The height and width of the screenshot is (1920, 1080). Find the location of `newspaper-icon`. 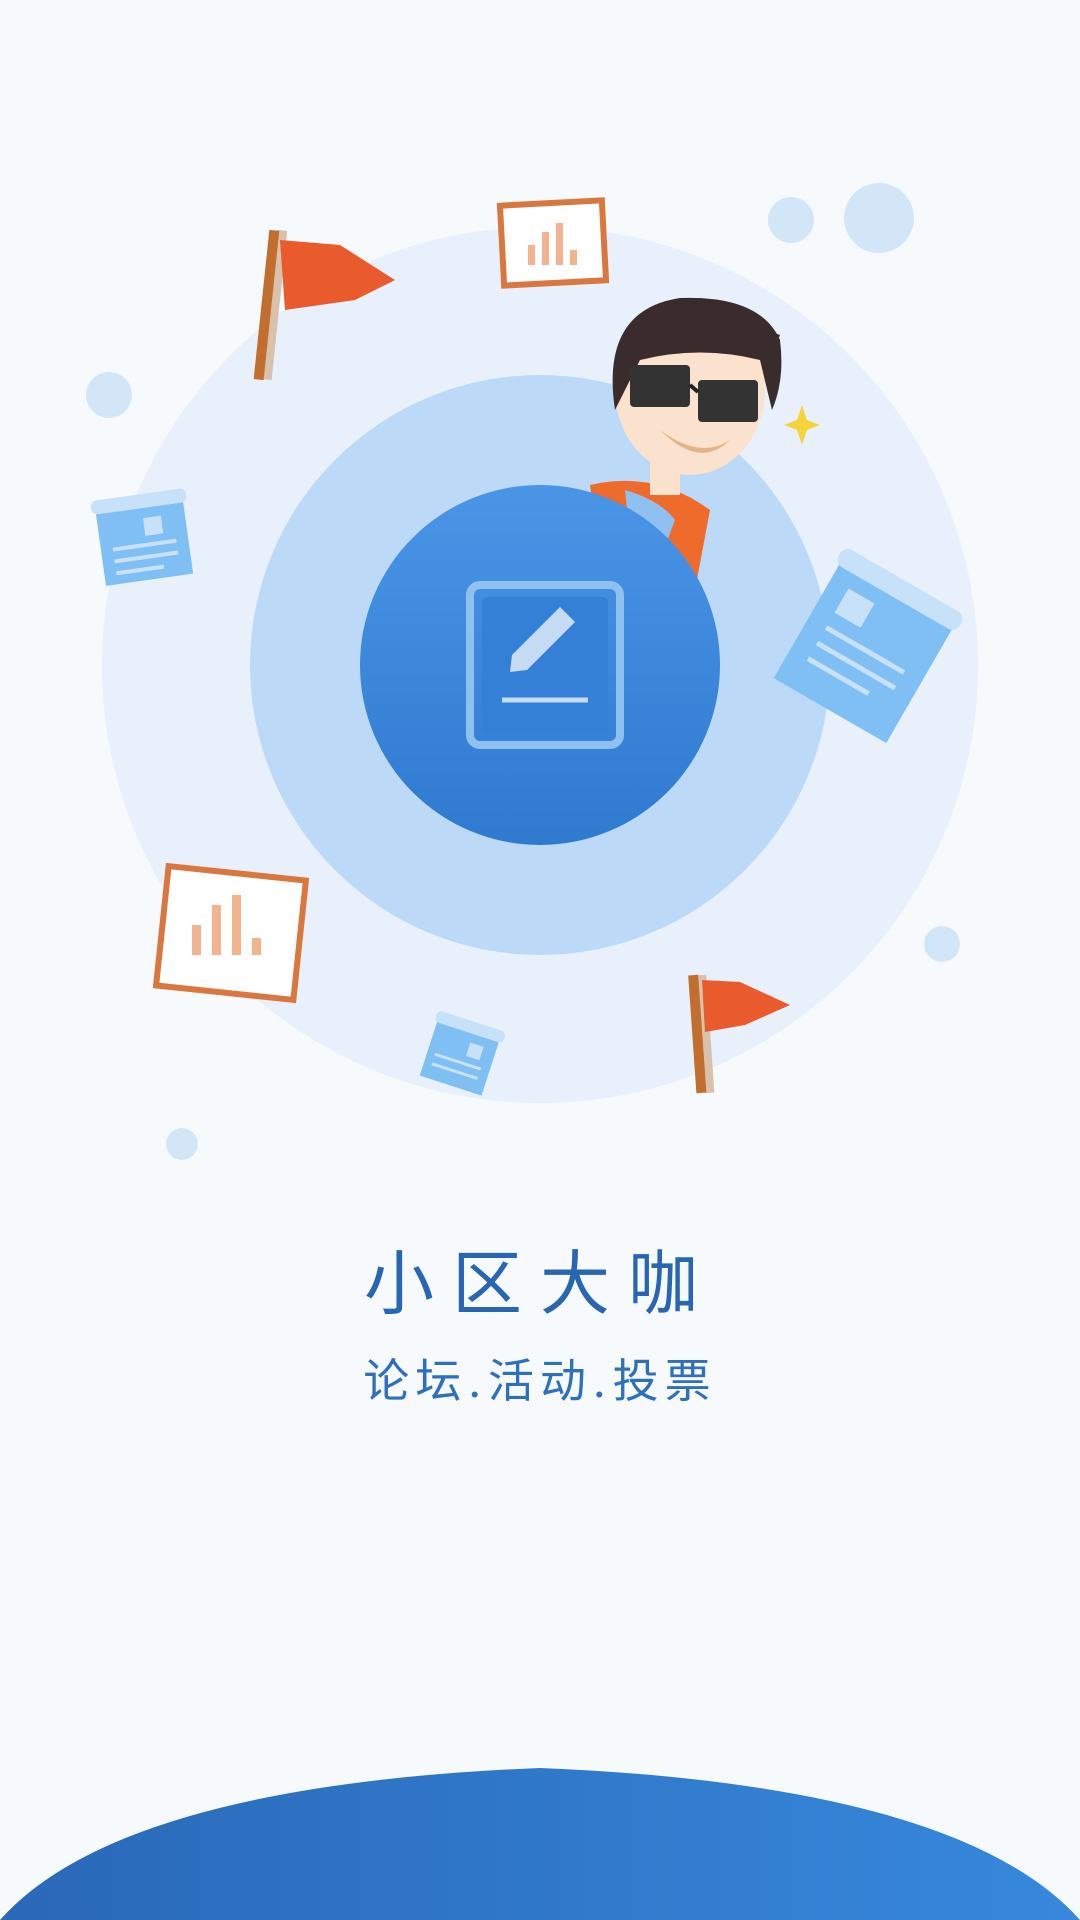

newspaper-icon is located at coordinates (142, 537).